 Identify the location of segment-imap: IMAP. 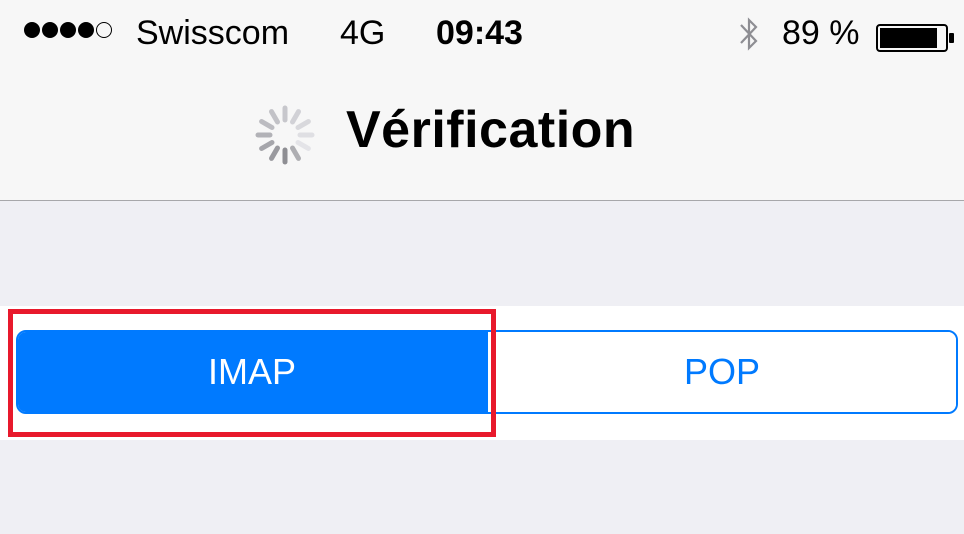
(252, 372).